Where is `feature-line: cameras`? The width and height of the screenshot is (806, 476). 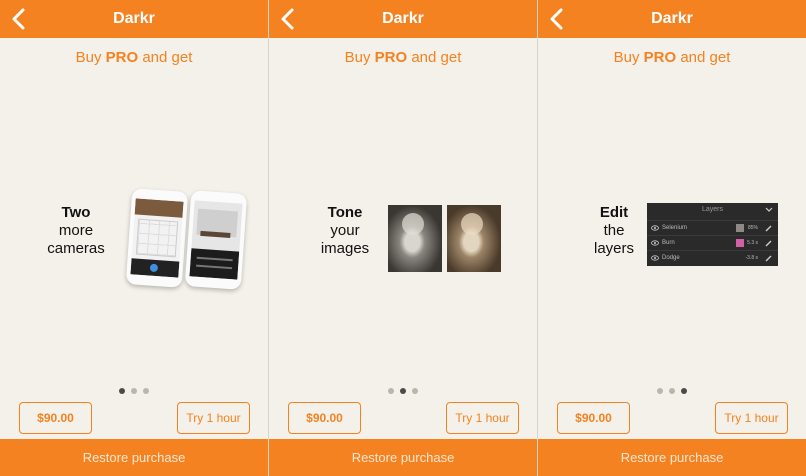 feature-line: cameras is located at coordinates (76, 248).